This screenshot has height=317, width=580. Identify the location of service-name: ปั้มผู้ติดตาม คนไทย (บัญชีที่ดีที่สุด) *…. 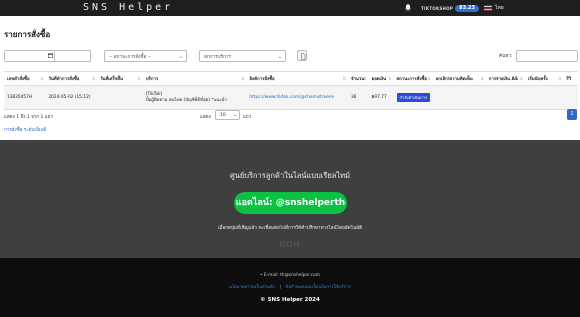
(186, 100).